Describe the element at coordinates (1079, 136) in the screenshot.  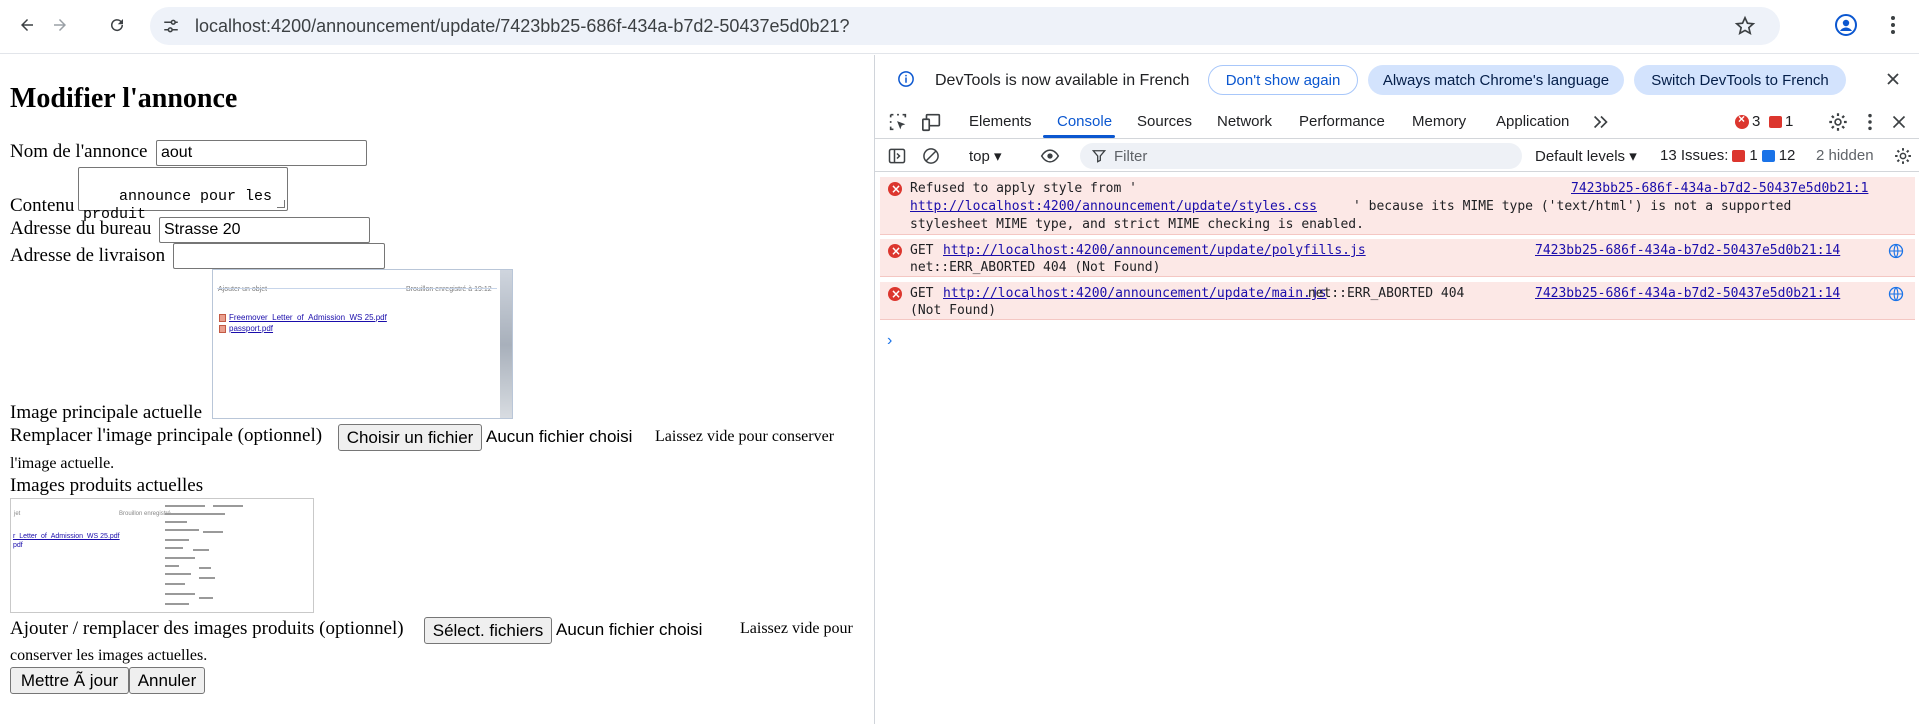
I see `active-tab-indicator` at that location.